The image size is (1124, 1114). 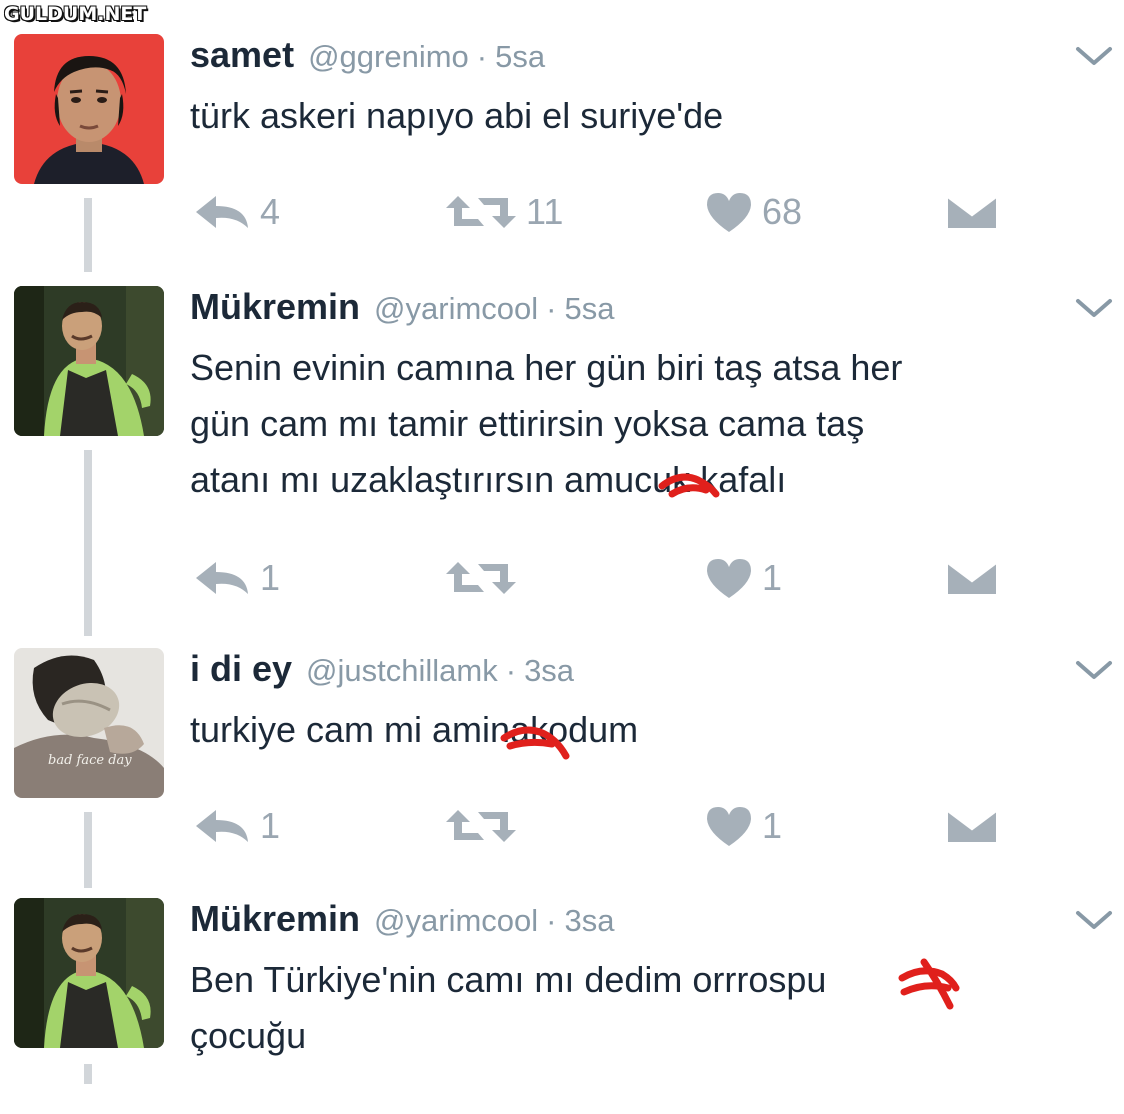 I want to click on display-name: samet, so click(x=242, y=55).